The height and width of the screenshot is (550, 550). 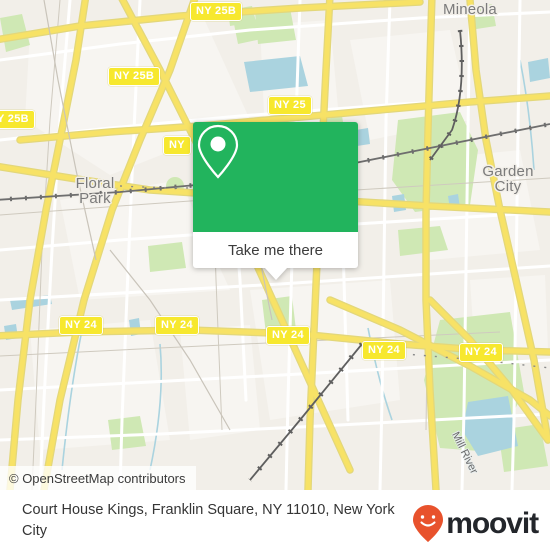 I want to click on shield-ny-25: NY 25, so click(x=290, y=105).